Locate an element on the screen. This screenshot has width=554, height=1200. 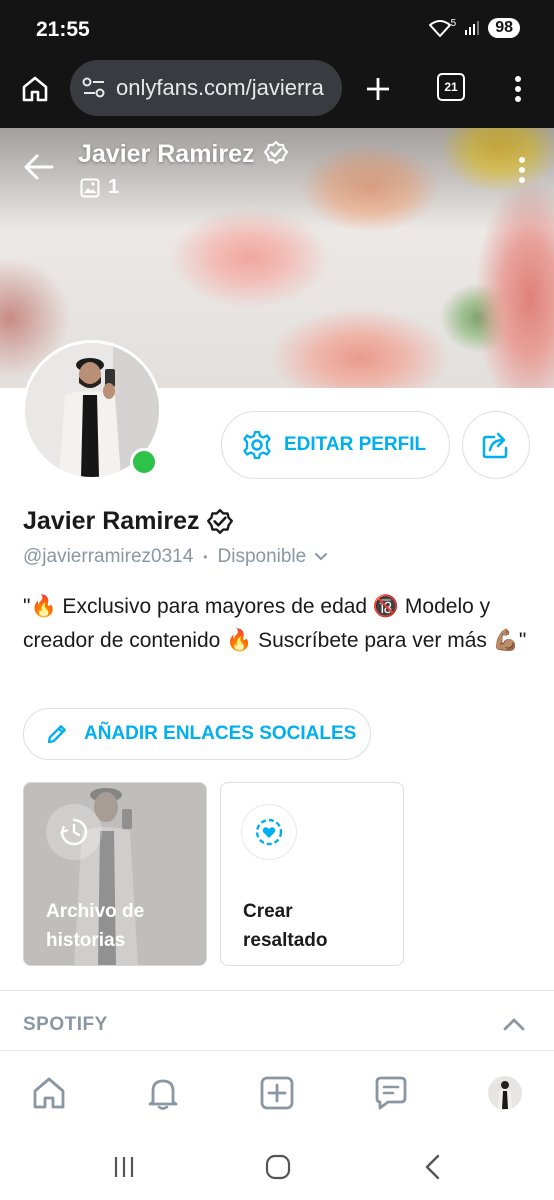
cover-title: Javier Ramirez is located at coordinates (183, 154).